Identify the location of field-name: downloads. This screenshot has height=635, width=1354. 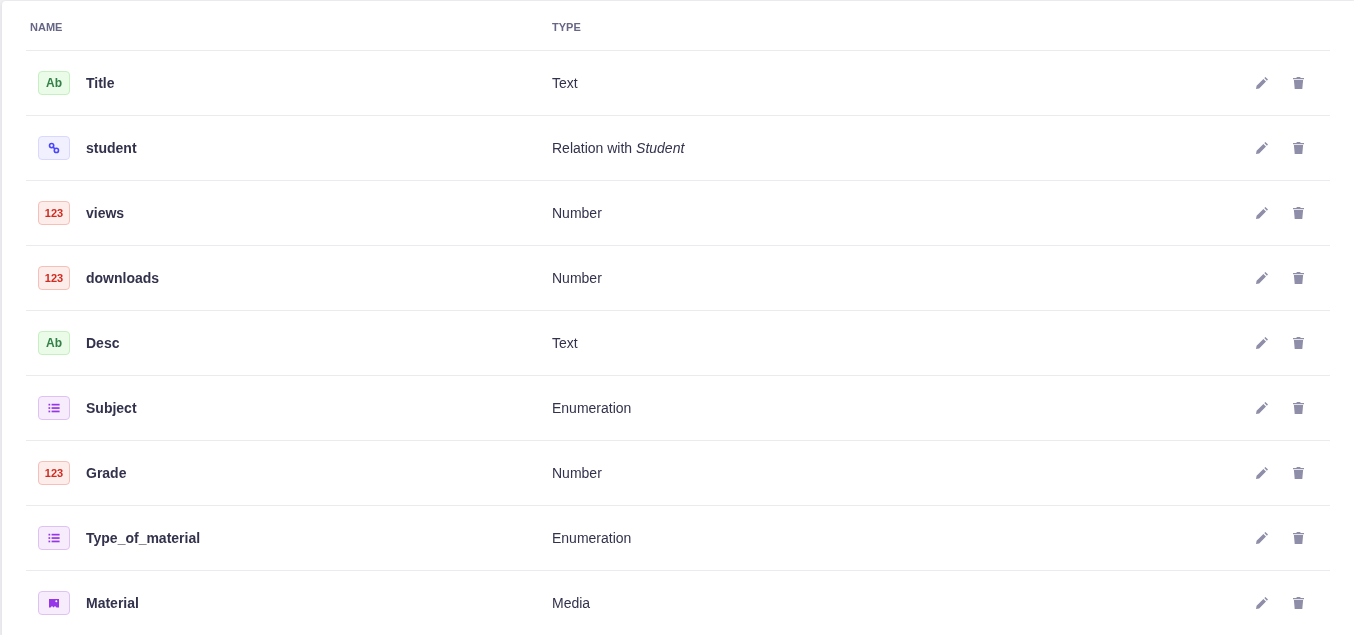
(123, 278).